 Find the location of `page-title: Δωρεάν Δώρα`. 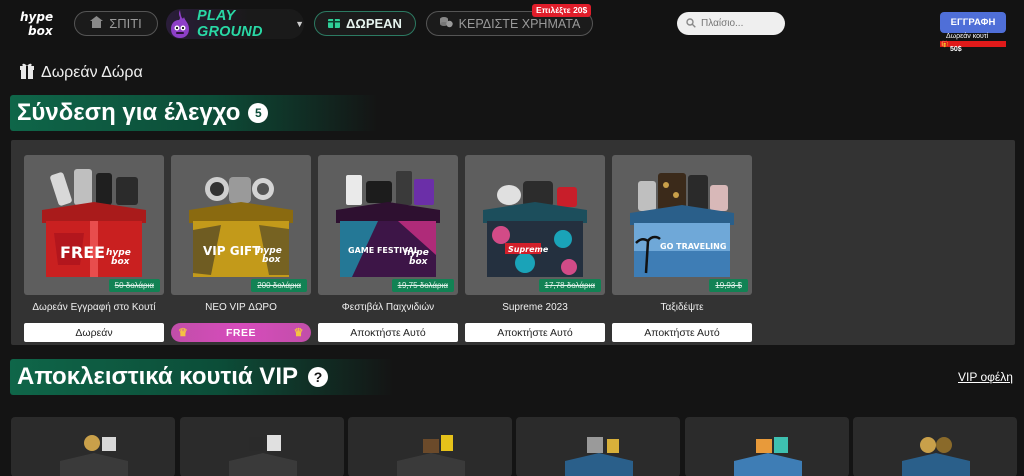

page-title: Δωρεάν Δώρα is located at coordinates (81, 73).